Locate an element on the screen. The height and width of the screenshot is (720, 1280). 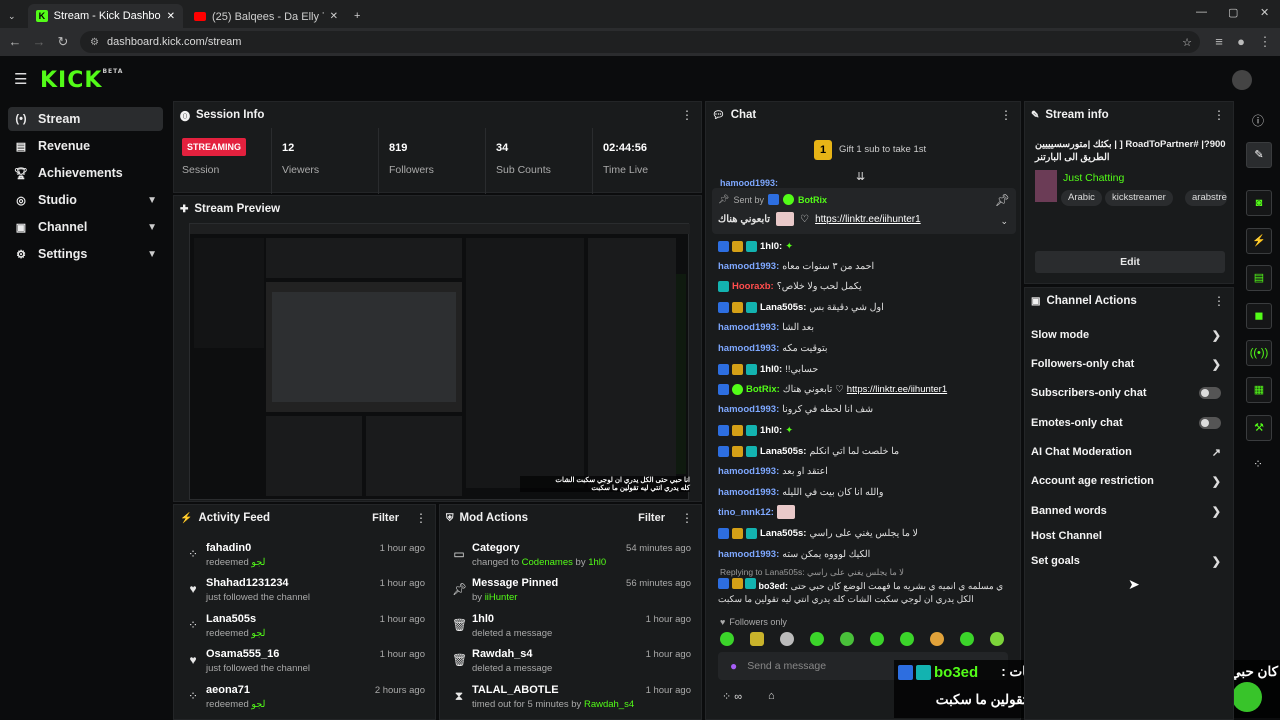
stream-tag: arabstreame is located at coordinates (1206, 198).